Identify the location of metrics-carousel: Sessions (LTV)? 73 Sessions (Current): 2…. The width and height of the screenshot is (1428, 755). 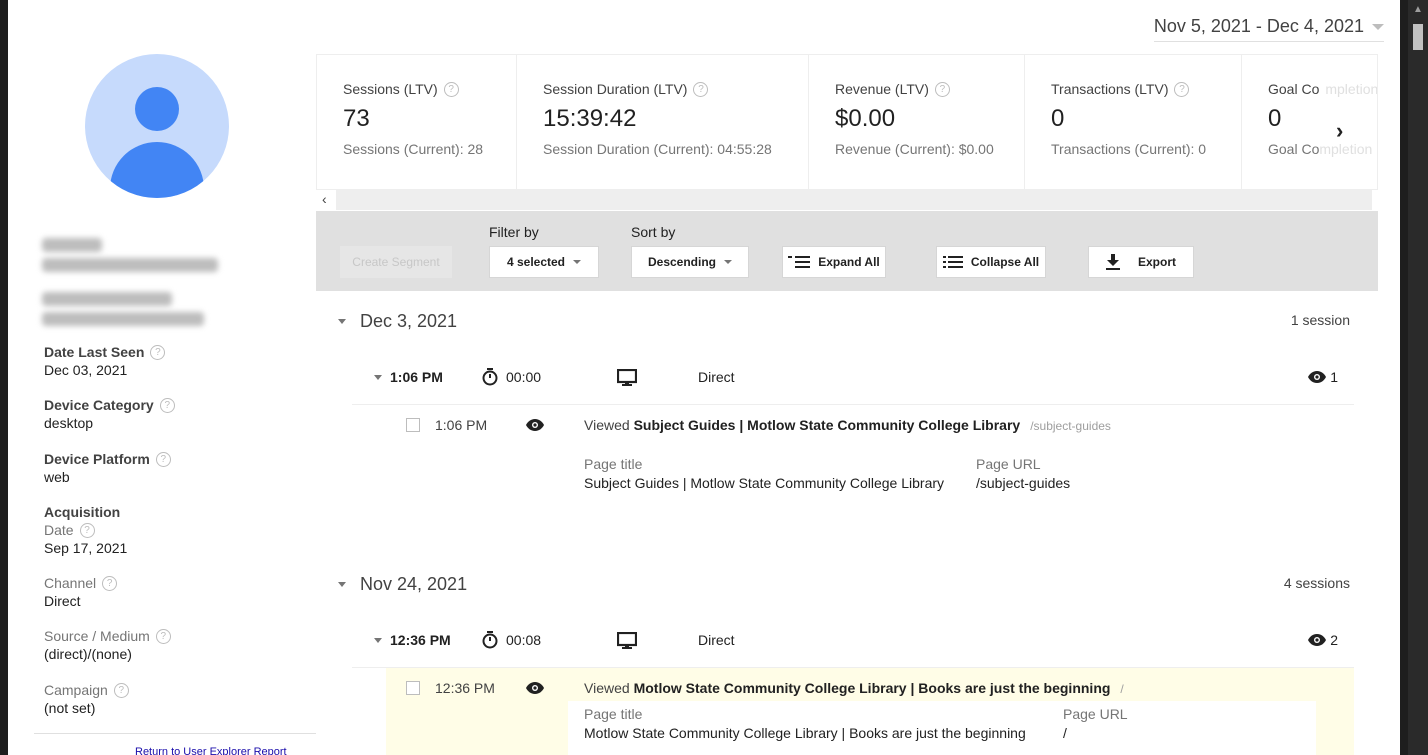
(847, 122).